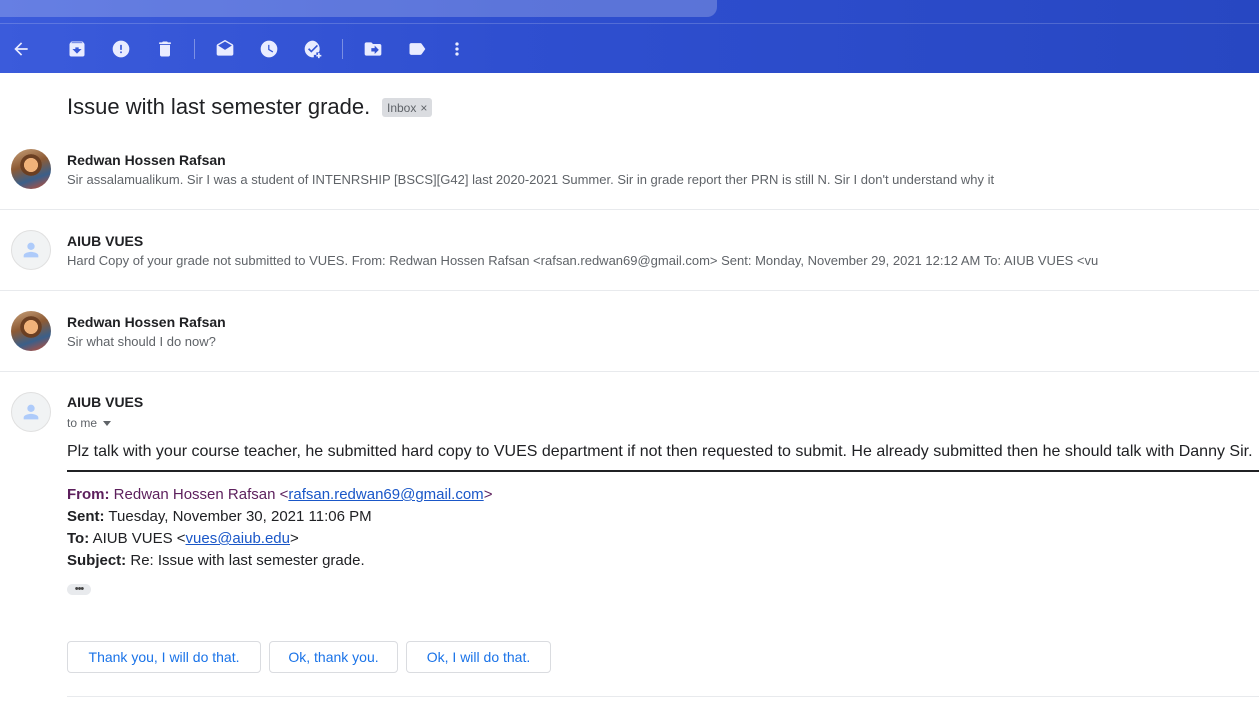 This screenshot has height=709, width=1259. Describe the element at coordinates (79, 589) in the screenshot. I see `show-trimmed-content-button: •••` at that location.